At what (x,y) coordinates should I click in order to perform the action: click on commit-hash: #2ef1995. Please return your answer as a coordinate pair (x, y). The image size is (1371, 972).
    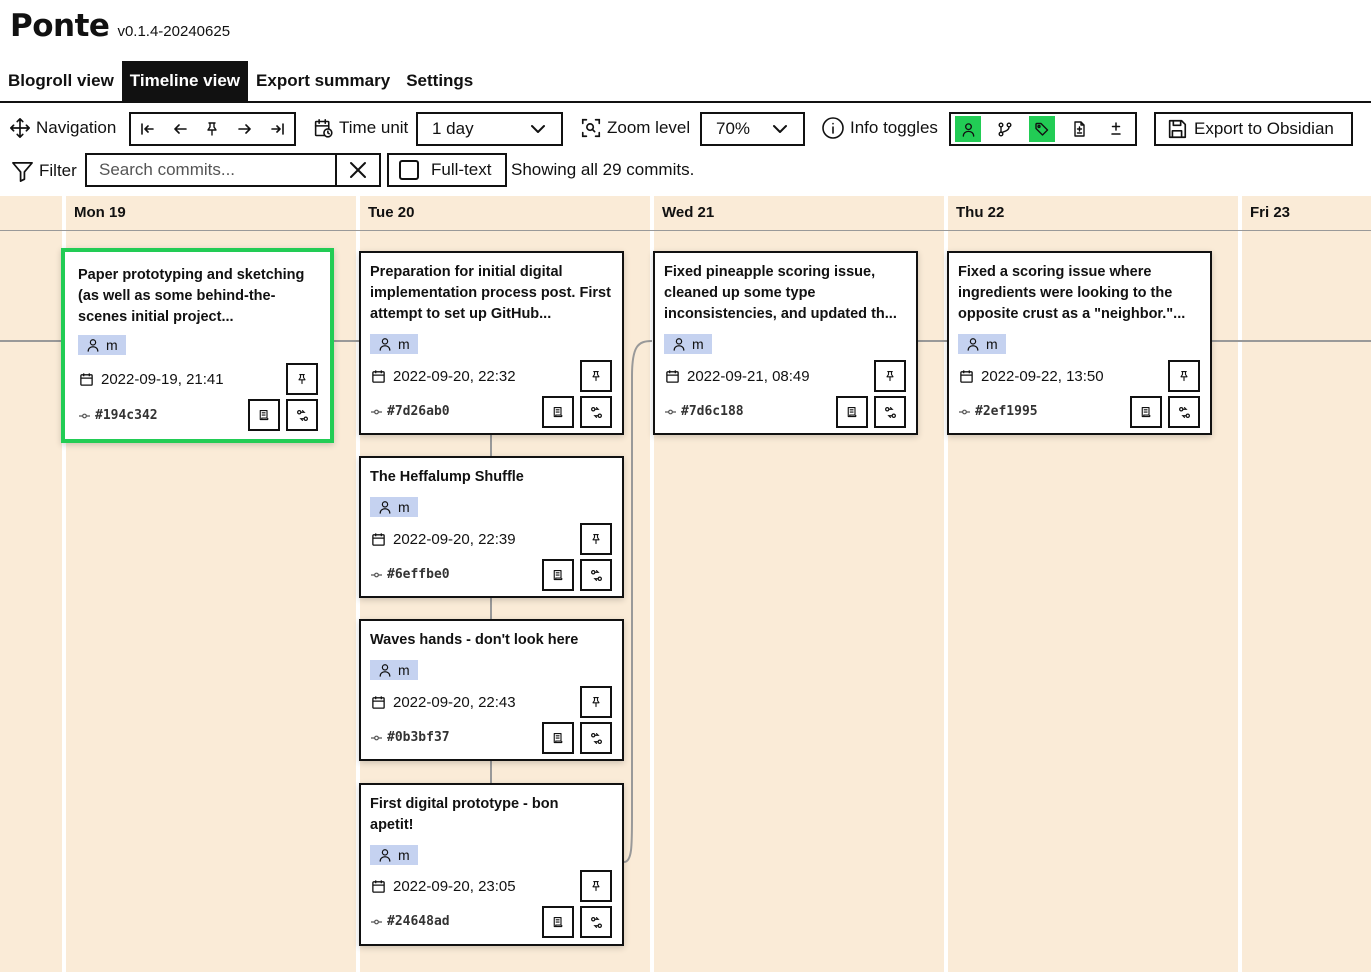
    Looking at the image, I should click on (998, 411).